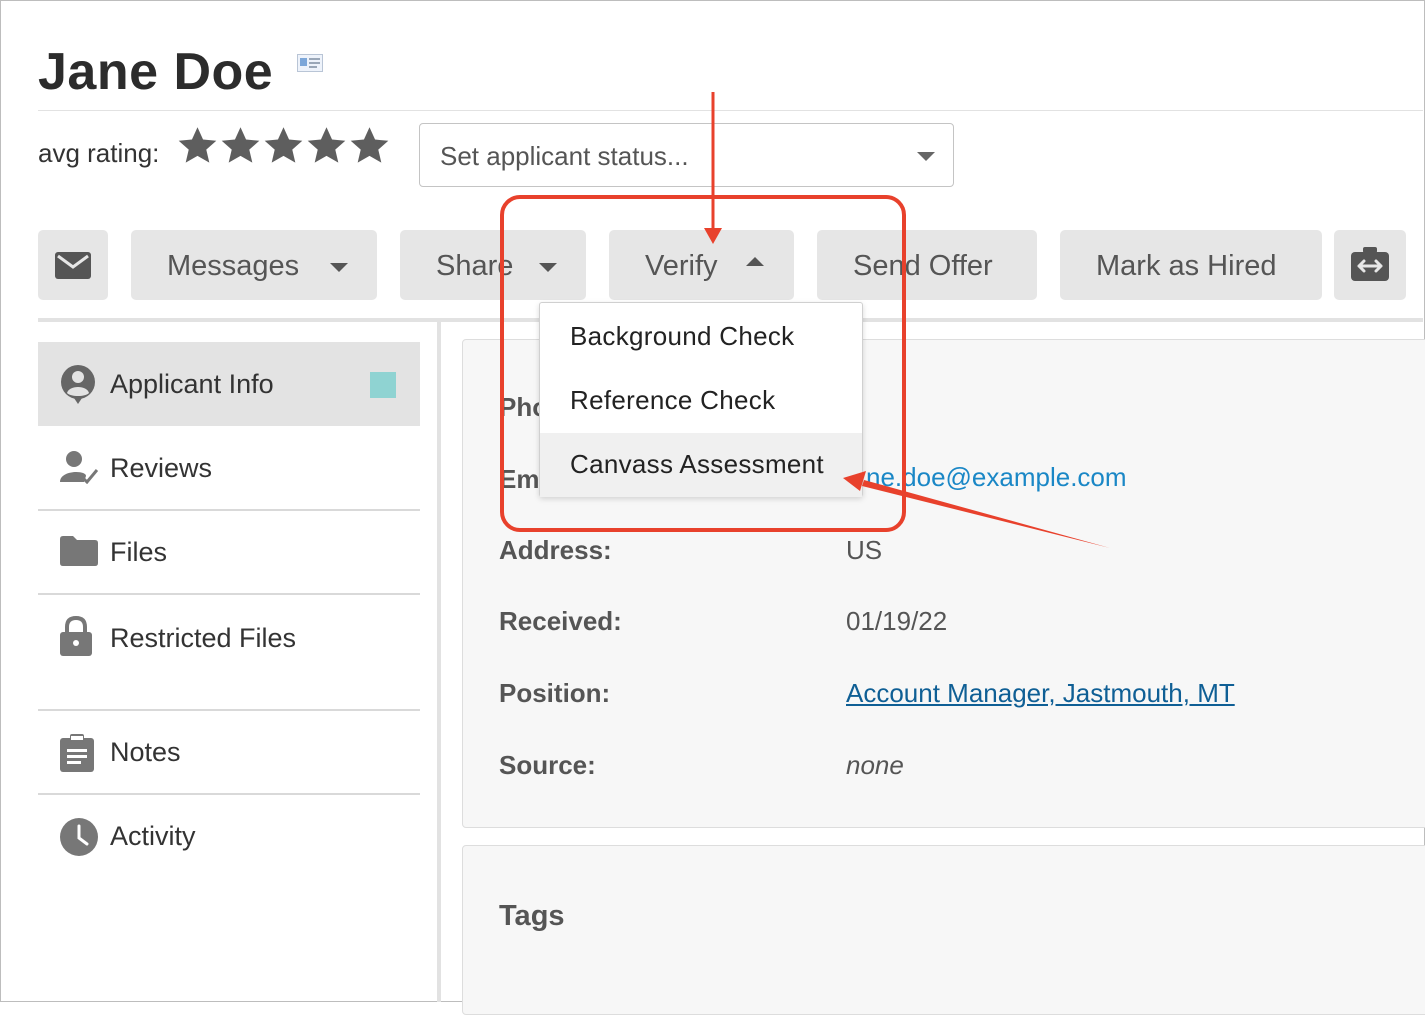 The height and width of the screenshot is (1015, 1425). Describe the element at coordinates (943, 930) in the screenshot. I see `tags-panel` at that location.